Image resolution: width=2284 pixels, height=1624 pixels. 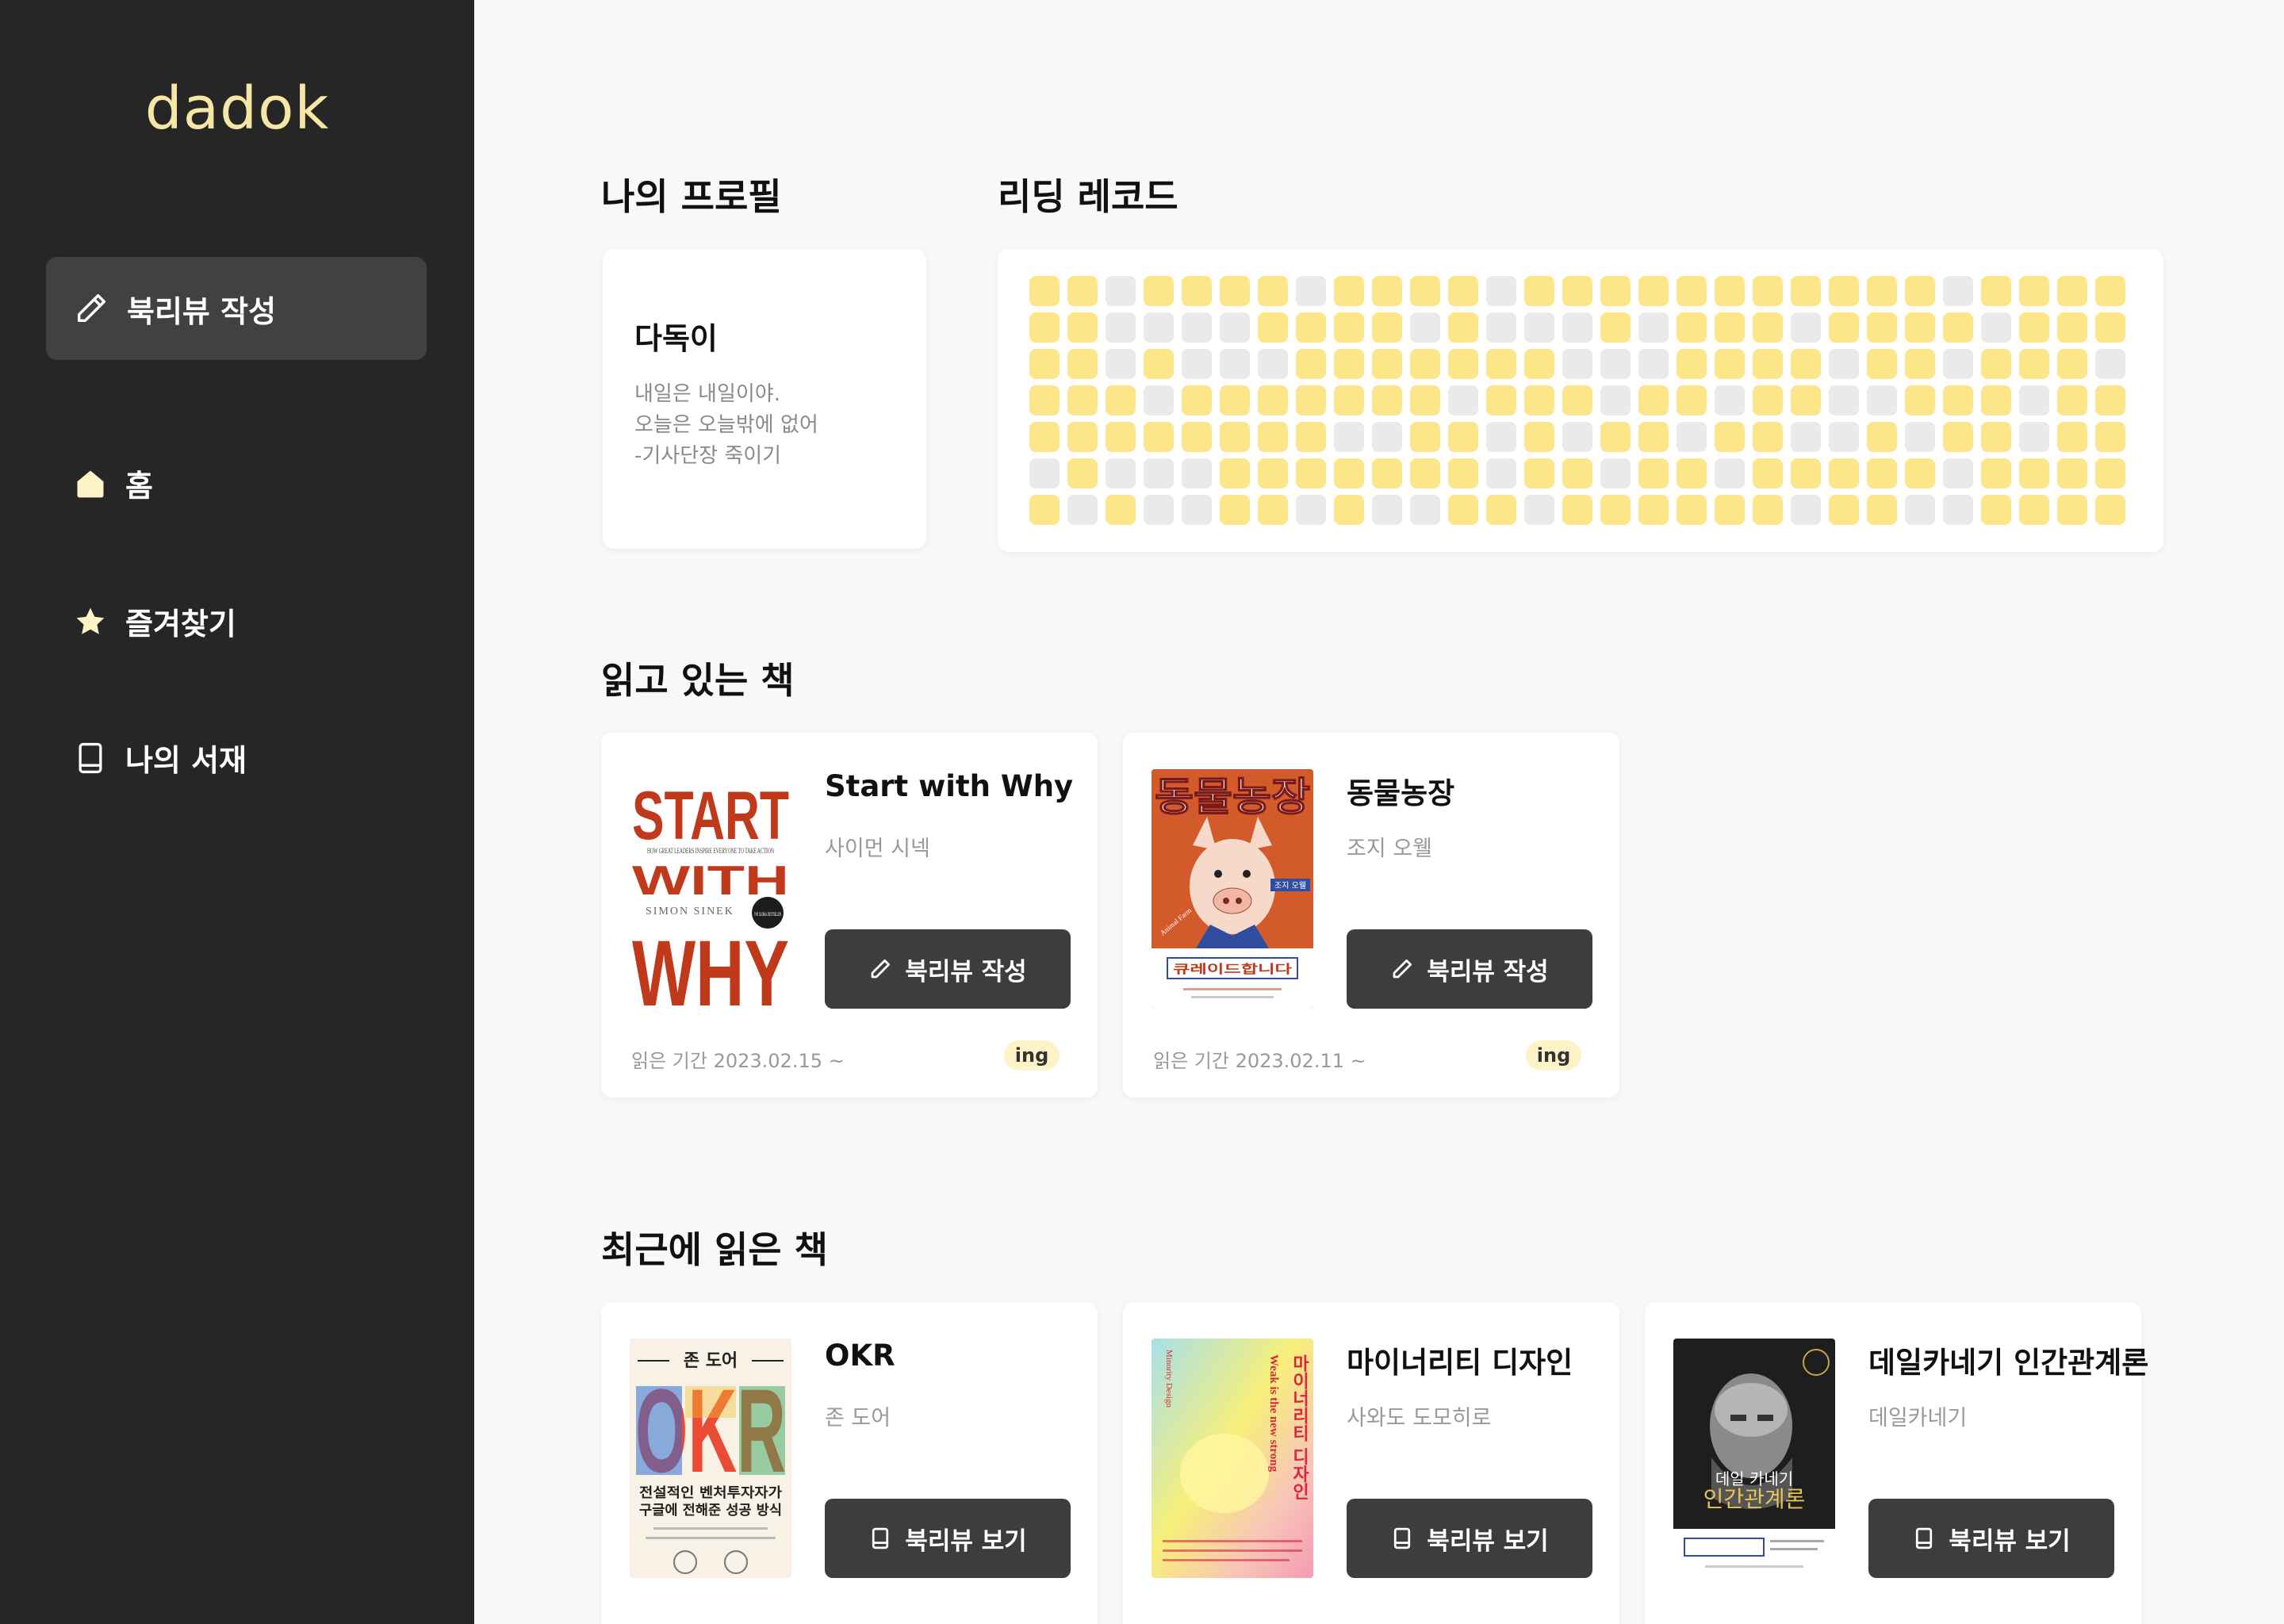 I want to click on pencil-icon, so click(x=1402, y=969).